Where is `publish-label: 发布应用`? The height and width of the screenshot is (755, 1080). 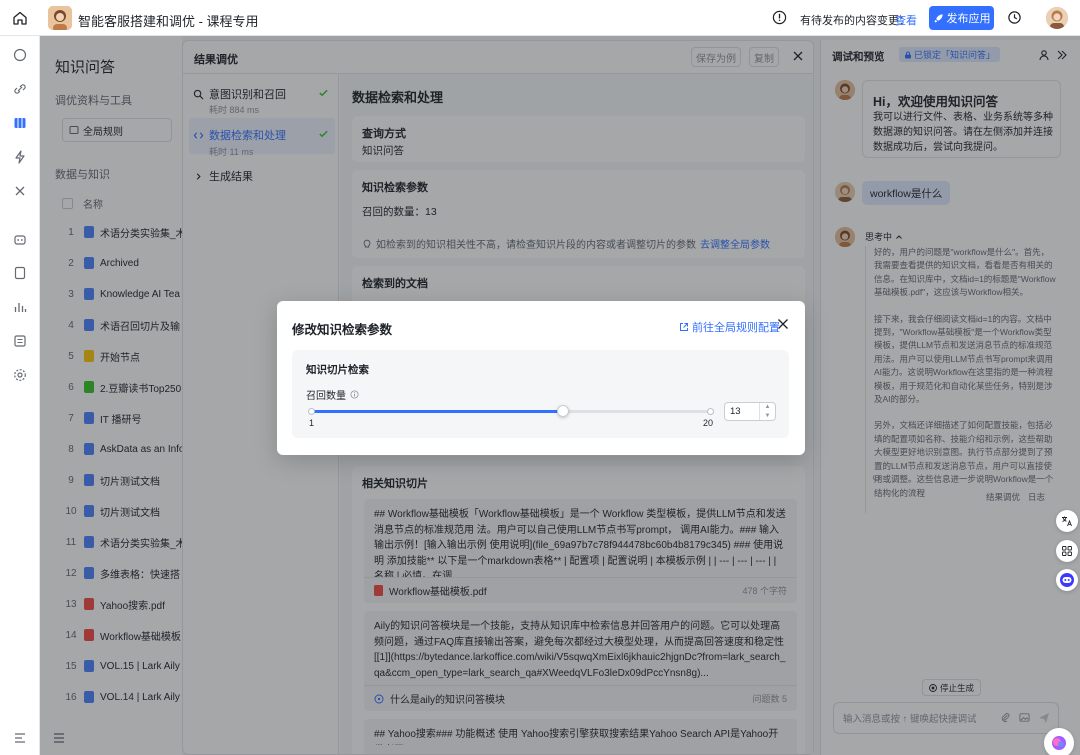
publish-label: 发布应用 is located at coordinates (968, 19).